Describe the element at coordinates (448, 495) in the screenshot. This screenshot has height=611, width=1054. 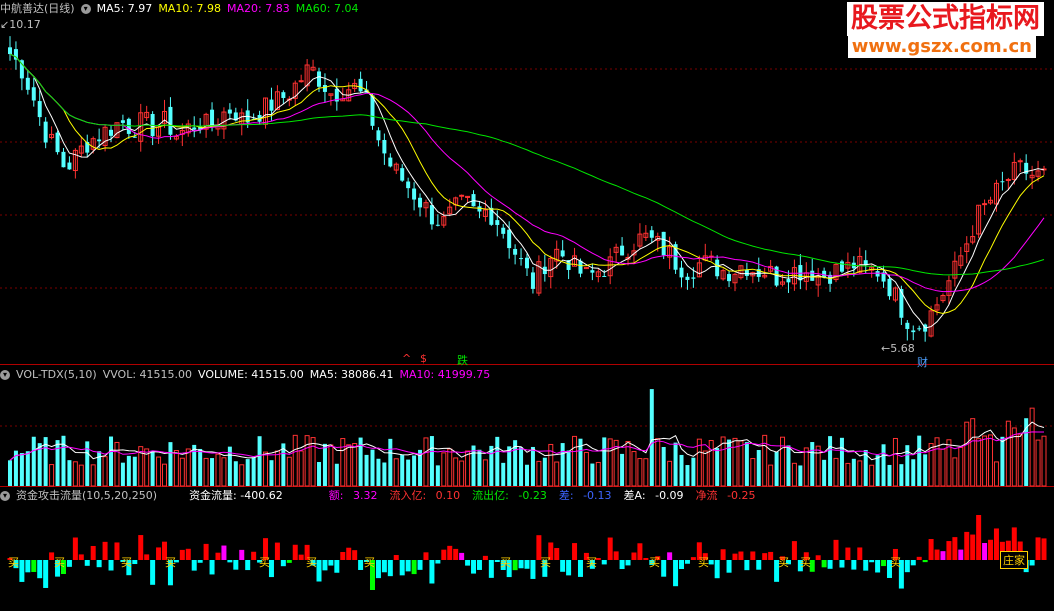
I see `inflow-value: 0.10` at that location.